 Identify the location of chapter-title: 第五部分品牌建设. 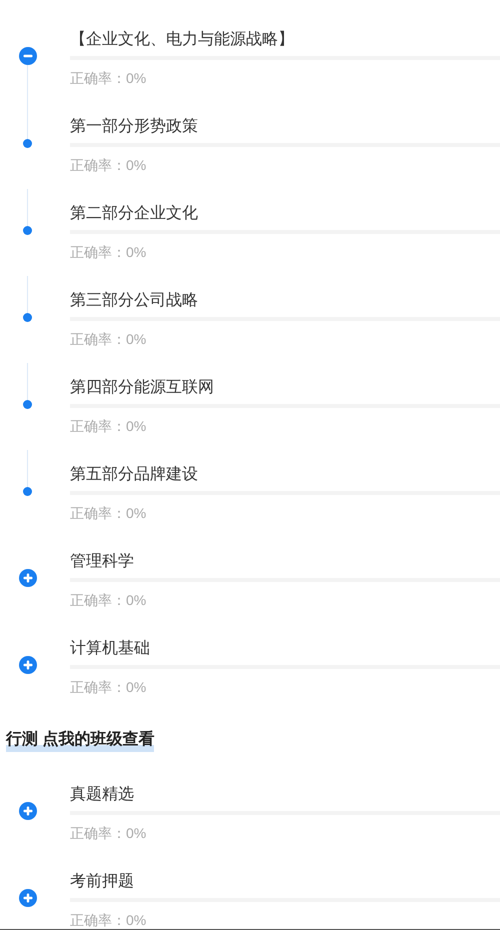
(285, 475).